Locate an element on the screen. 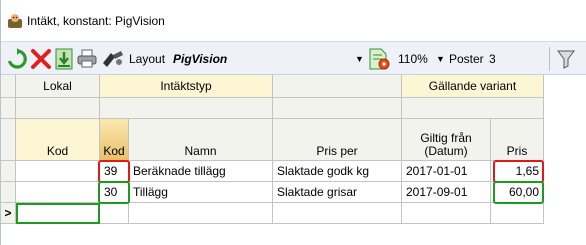  layout-label: Layout is located at coordinates (147, 59).